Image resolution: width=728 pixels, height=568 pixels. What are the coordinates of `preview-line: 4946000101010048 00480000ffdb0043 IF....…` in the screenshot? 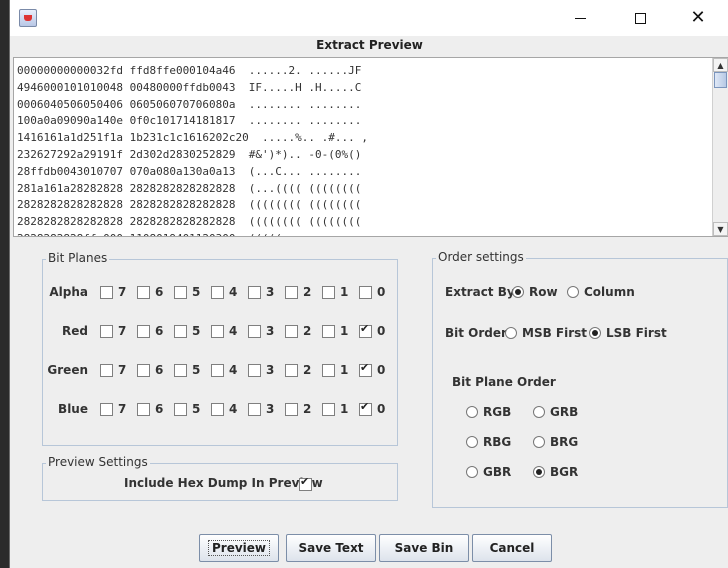 It's located at (189, 87).